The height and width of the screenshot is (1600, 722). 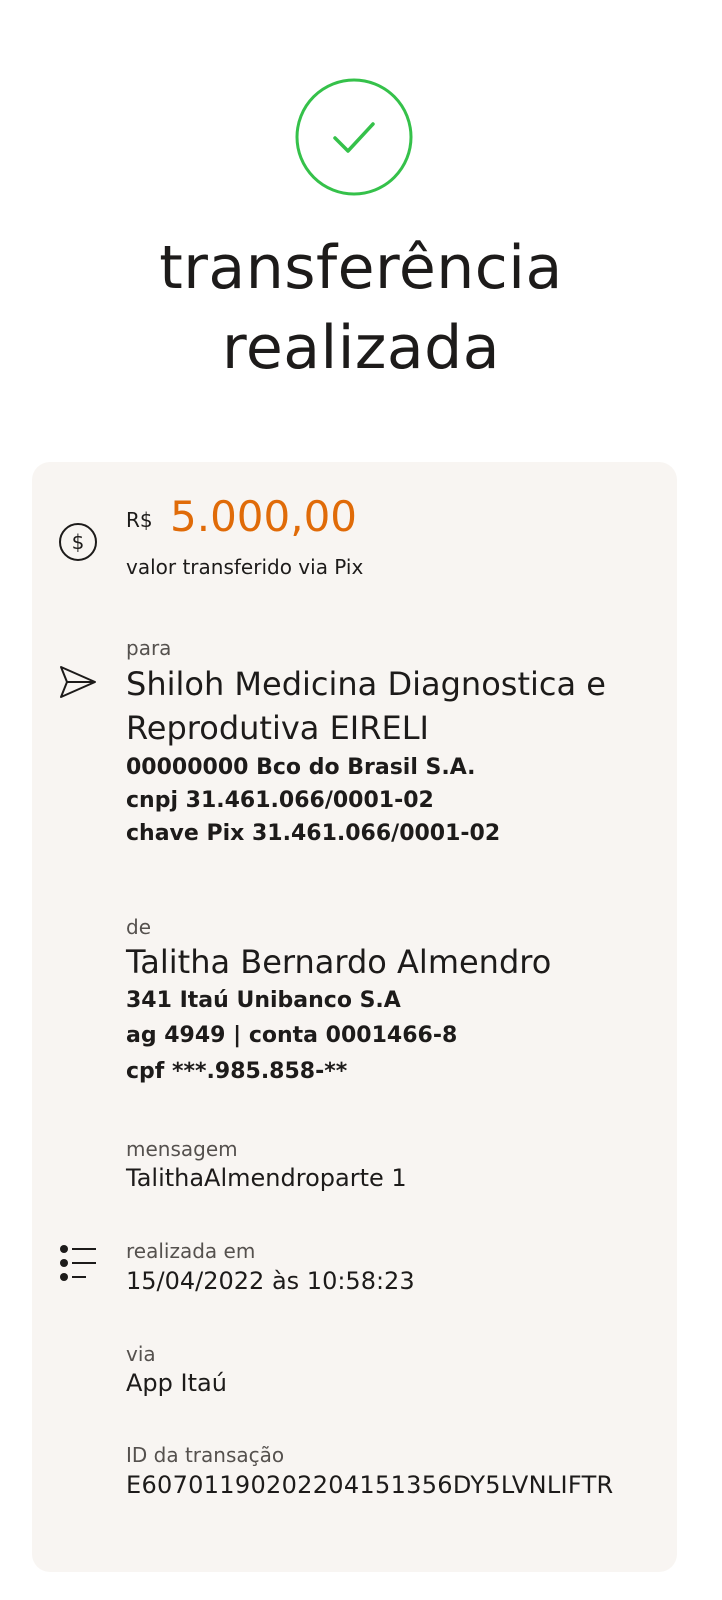 What do you see at coordinates (354, 137) in the screenshot?
I see `check-icon` at bounding box center [354, 137].